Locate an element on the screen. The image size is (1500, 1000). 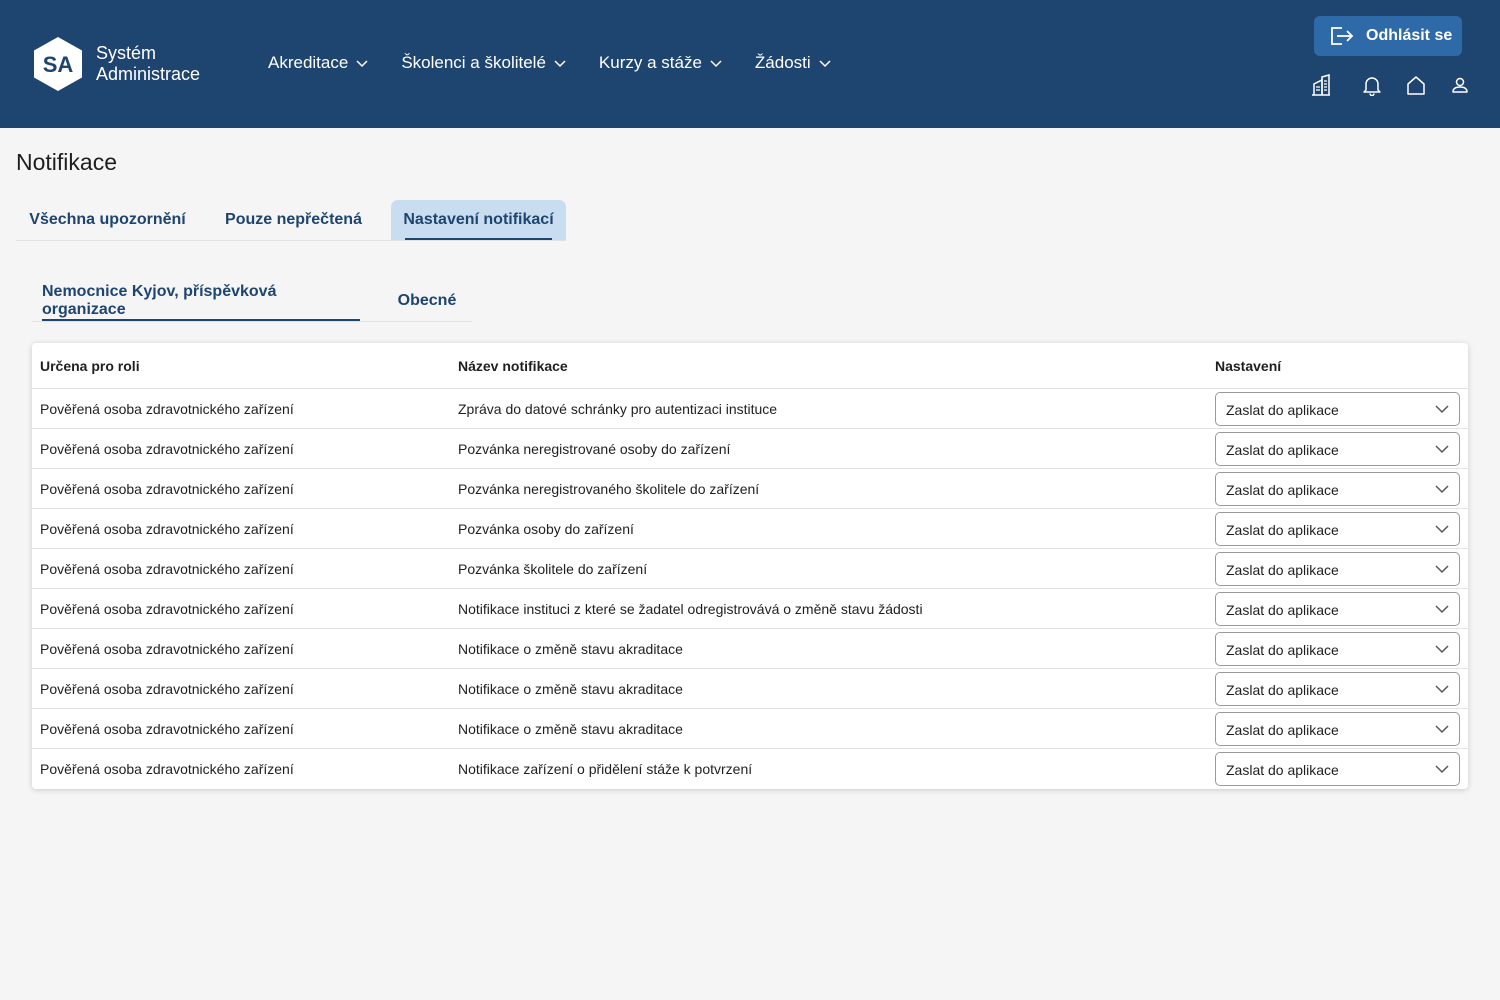
tab-label: Nastavení notifikací is located at coordinates (478, 219).